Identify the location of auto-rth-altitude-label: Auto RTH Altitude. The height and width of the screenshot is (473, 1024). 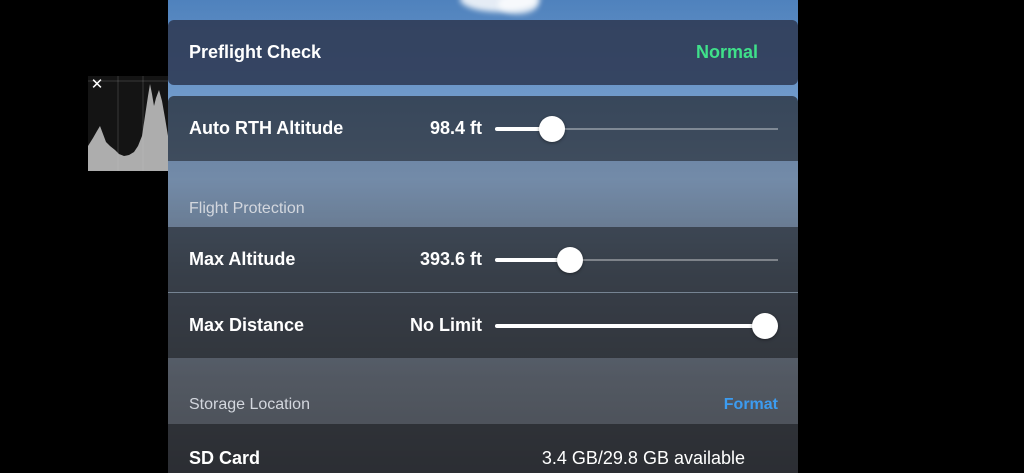
(266, 128).